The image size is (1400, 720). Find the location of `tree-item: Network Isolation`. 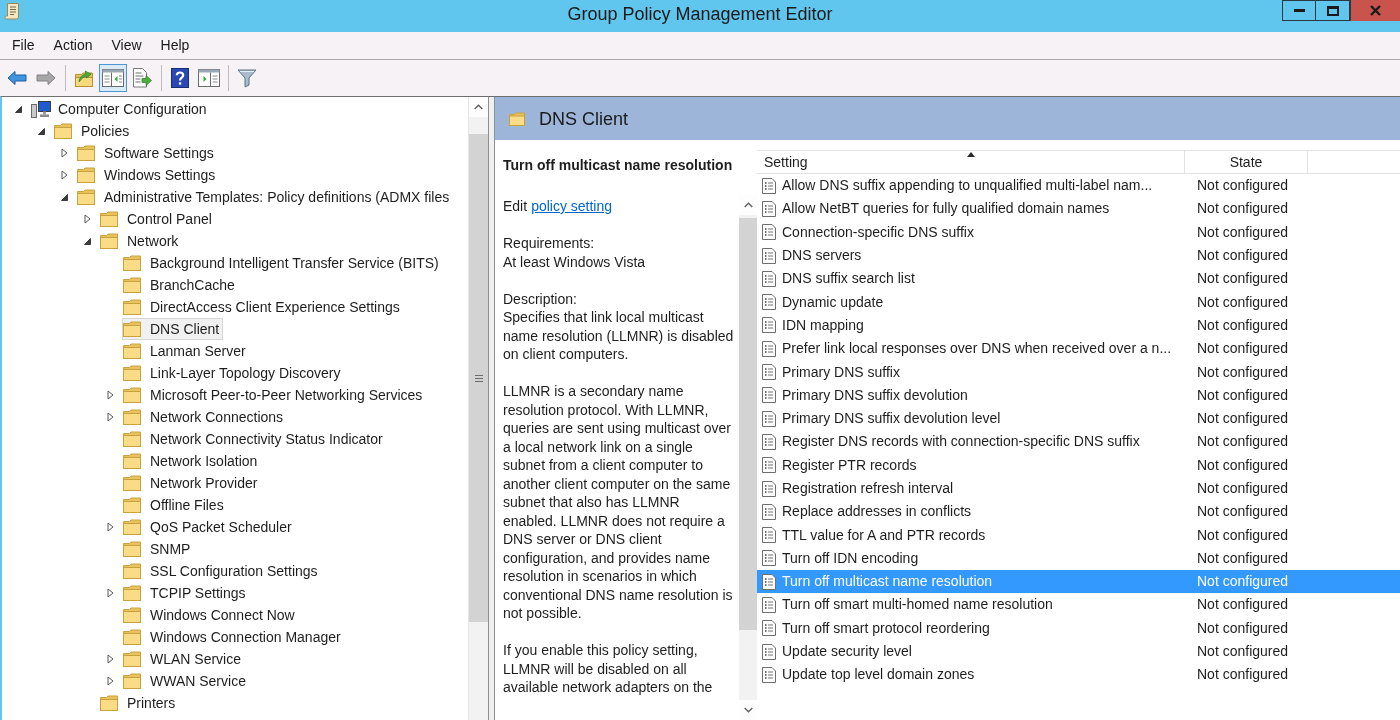

tree-item: Network Isolation is located at coordinates (192, 461).